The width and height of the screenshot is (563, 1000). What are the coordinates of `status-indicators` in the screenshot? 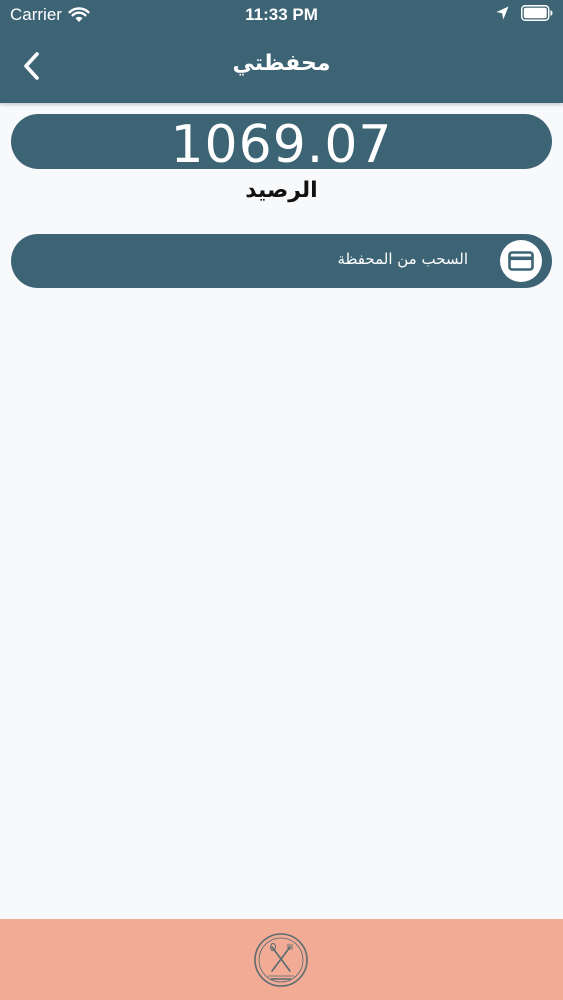 It's located at (524, 13).